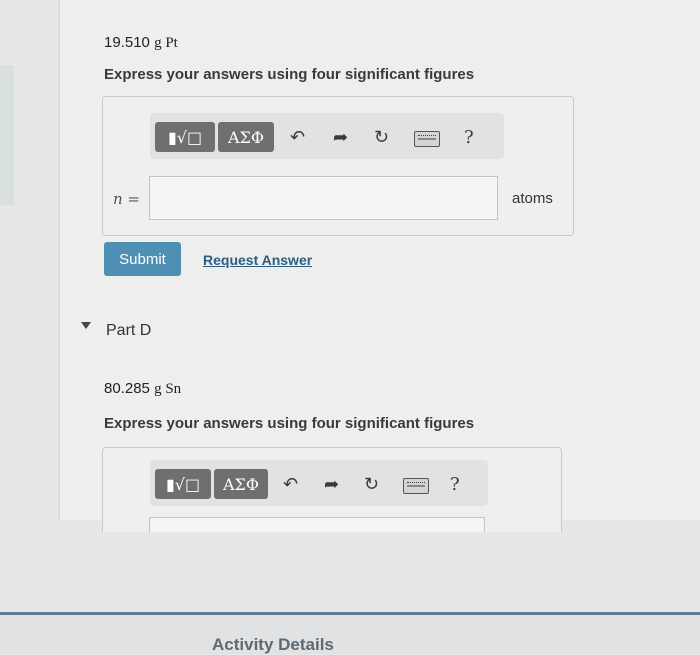  Describe the element at coordinates (166, 43) in the screenshot. I see `part-c-unit: g Pt` at that location.